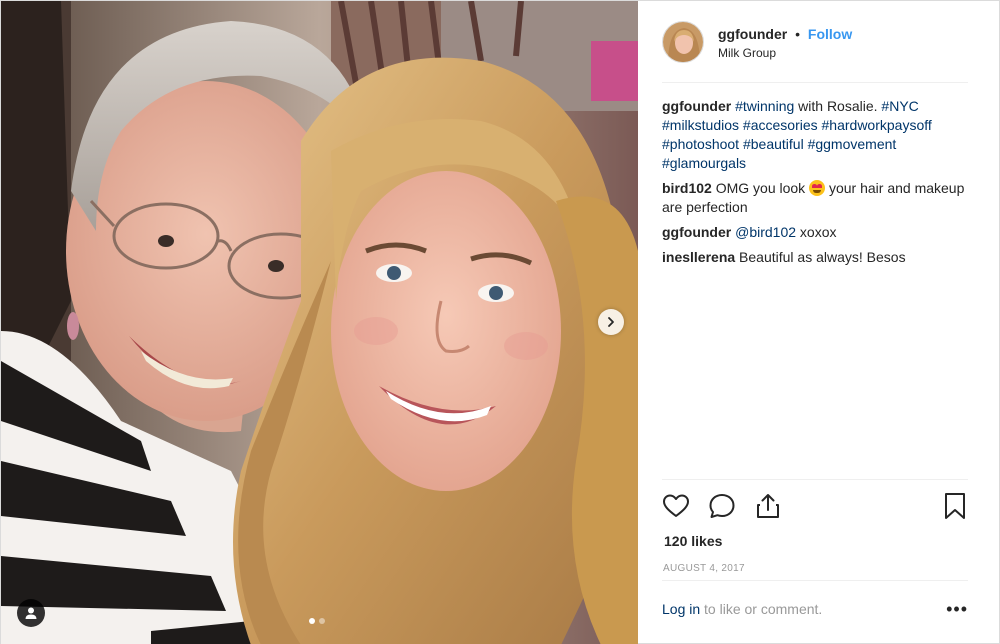  I want to click on actions-section: 120 likes AUGUST 4, 2017, so click(815, 530).